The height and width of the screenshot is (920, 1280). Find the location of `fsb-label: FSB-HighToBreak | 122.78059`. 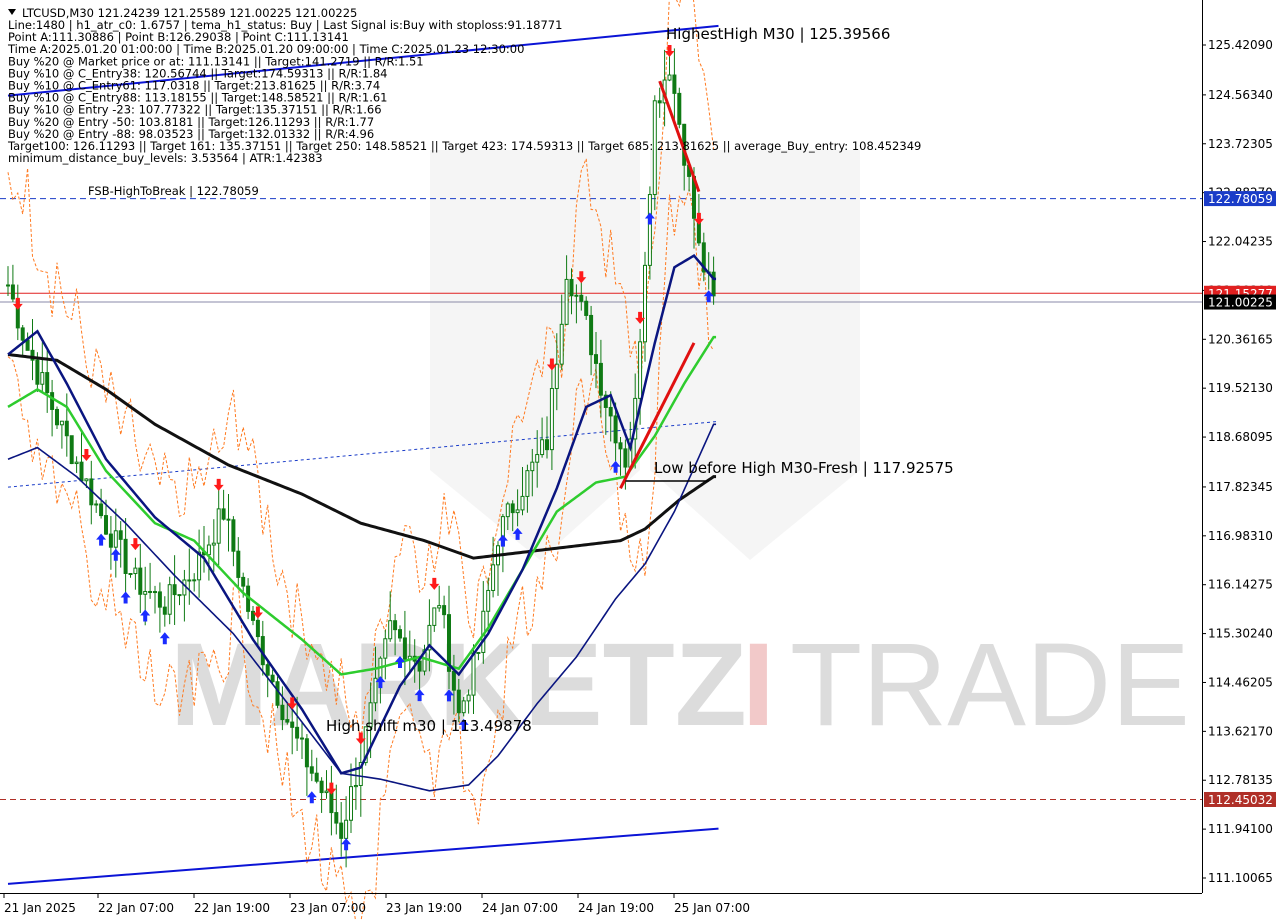

fsb-label: FSB-HighToBreak | 122.78059 is located at coordinates (173, 191).